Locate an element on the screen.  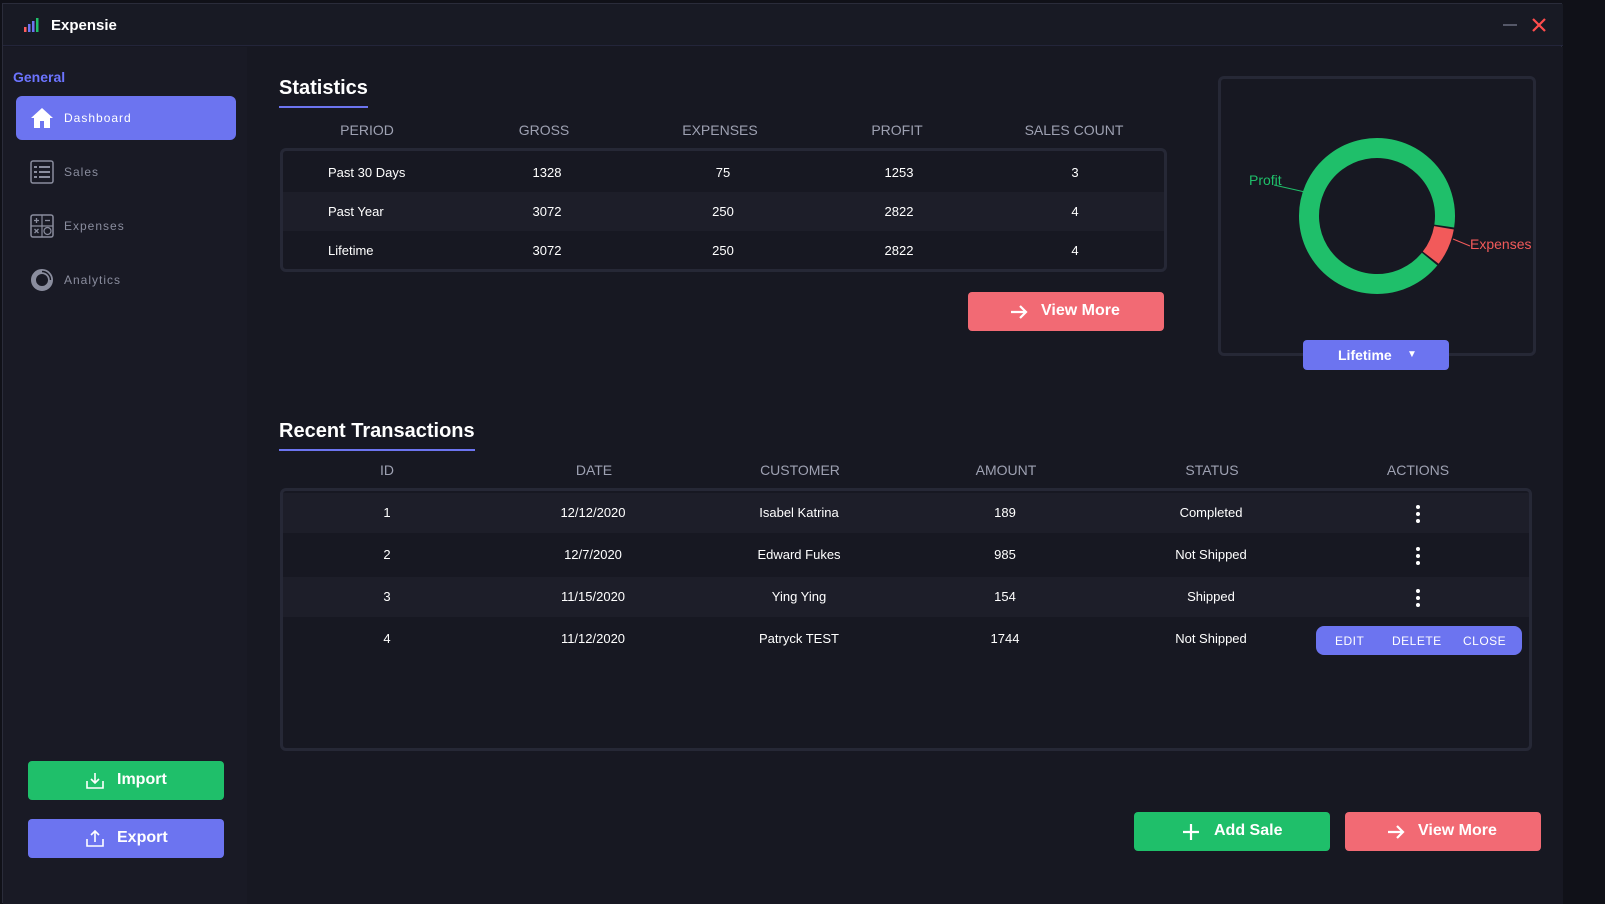
expenses-slice-label: Expenses is located at coordinates (1500, 244).